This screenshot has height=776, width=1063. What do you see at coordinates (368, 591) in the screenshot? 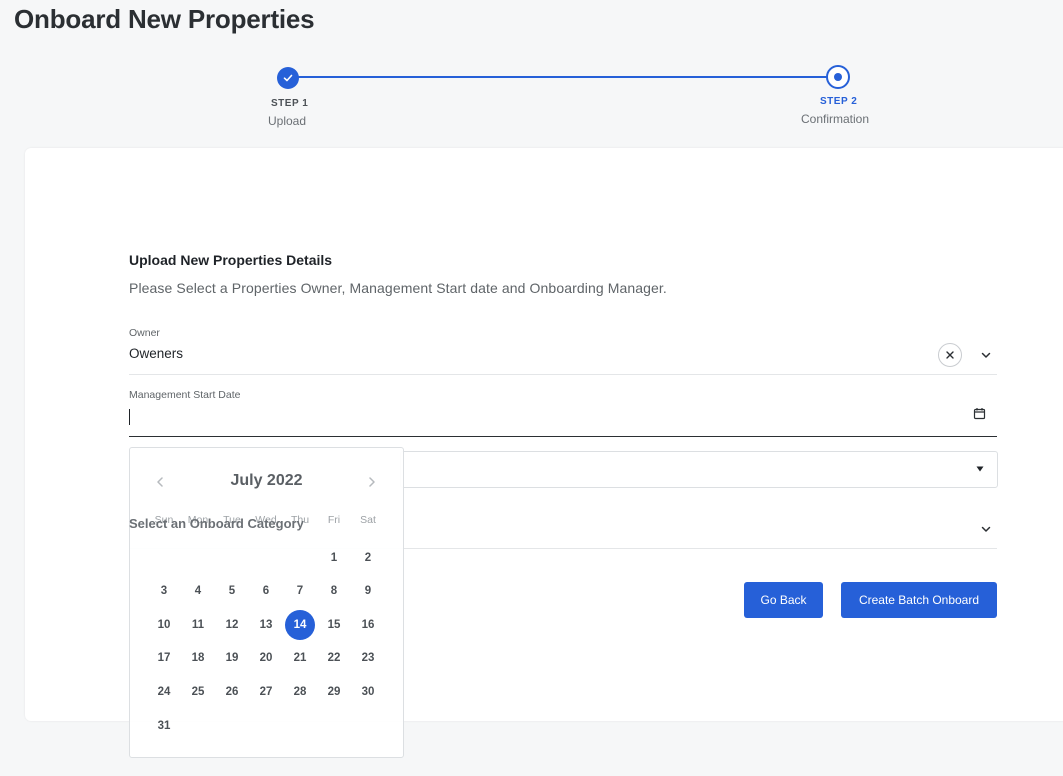
I see `calendar-day: 9` at bounding box center [368, 591].